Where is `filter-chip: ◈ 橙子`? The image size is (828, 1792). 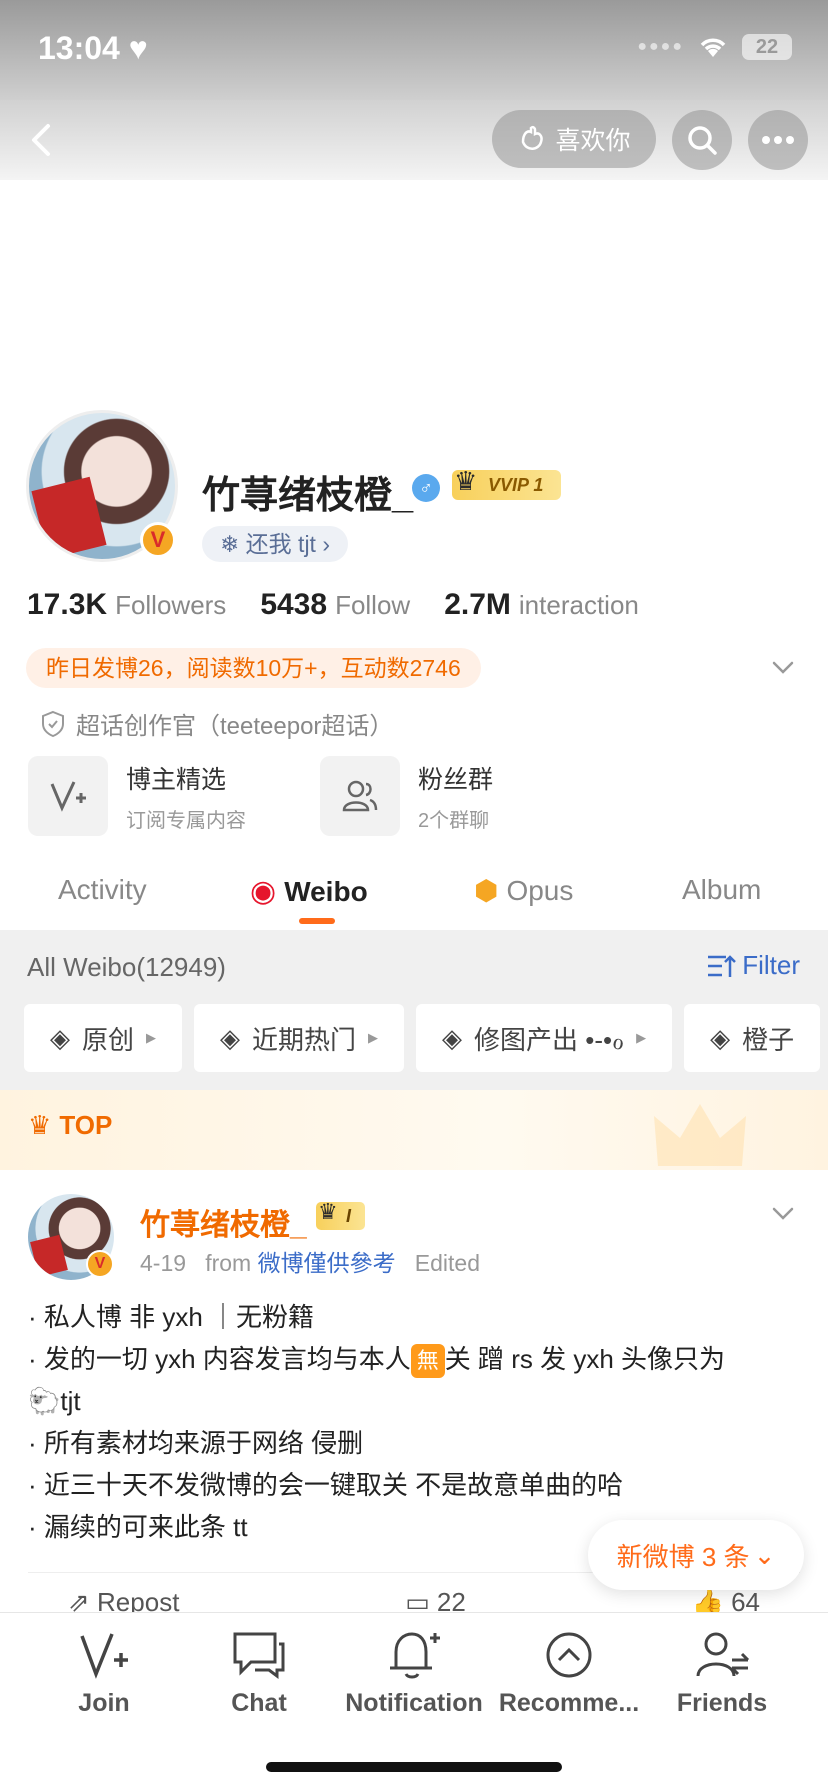
filter-chip: ◈ 橙子 is located at coordinates (752, 1038).